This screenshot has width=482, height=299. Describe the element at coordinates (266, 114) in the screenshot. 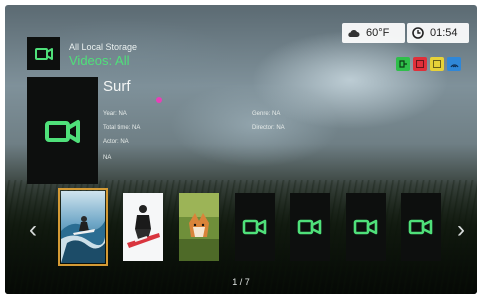

I see `genre-field: Genre: NA` at that location.